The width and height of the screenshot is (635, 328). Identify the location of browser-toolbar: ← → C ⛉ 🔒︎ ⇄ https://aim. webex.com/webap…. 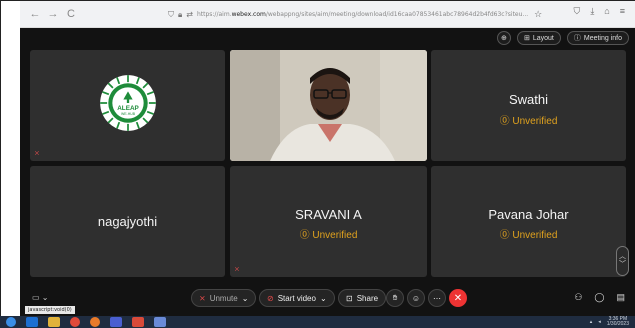
(327, 14).